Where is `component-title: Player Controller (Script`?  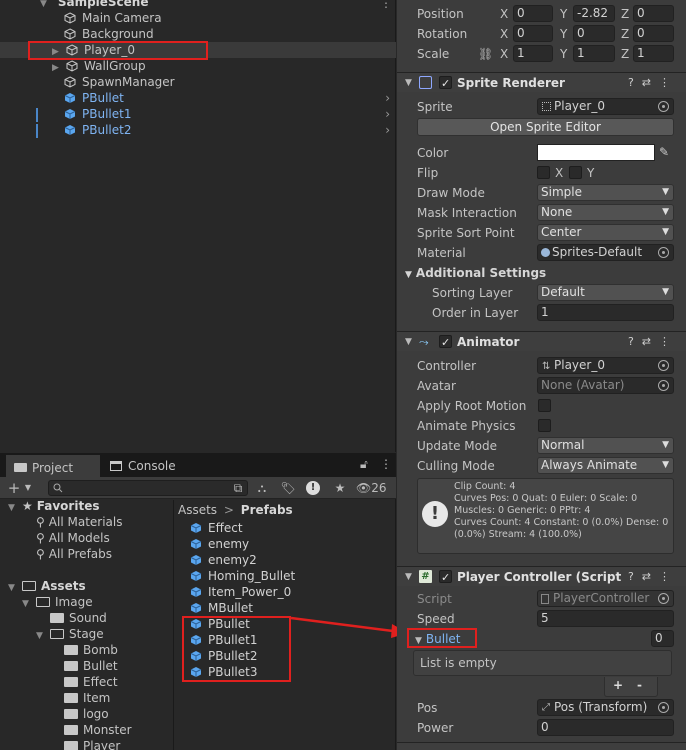
component-title: Player Controller (Script is located at coordinates (539, 577).